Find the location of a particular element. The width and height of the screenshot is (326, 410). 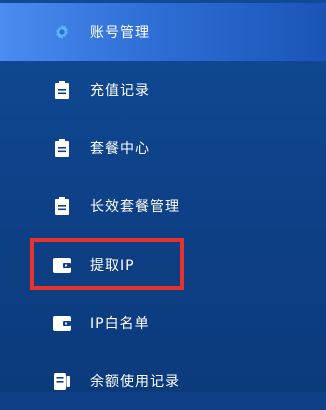

receipt-icon is located at coordinates (62, 381).